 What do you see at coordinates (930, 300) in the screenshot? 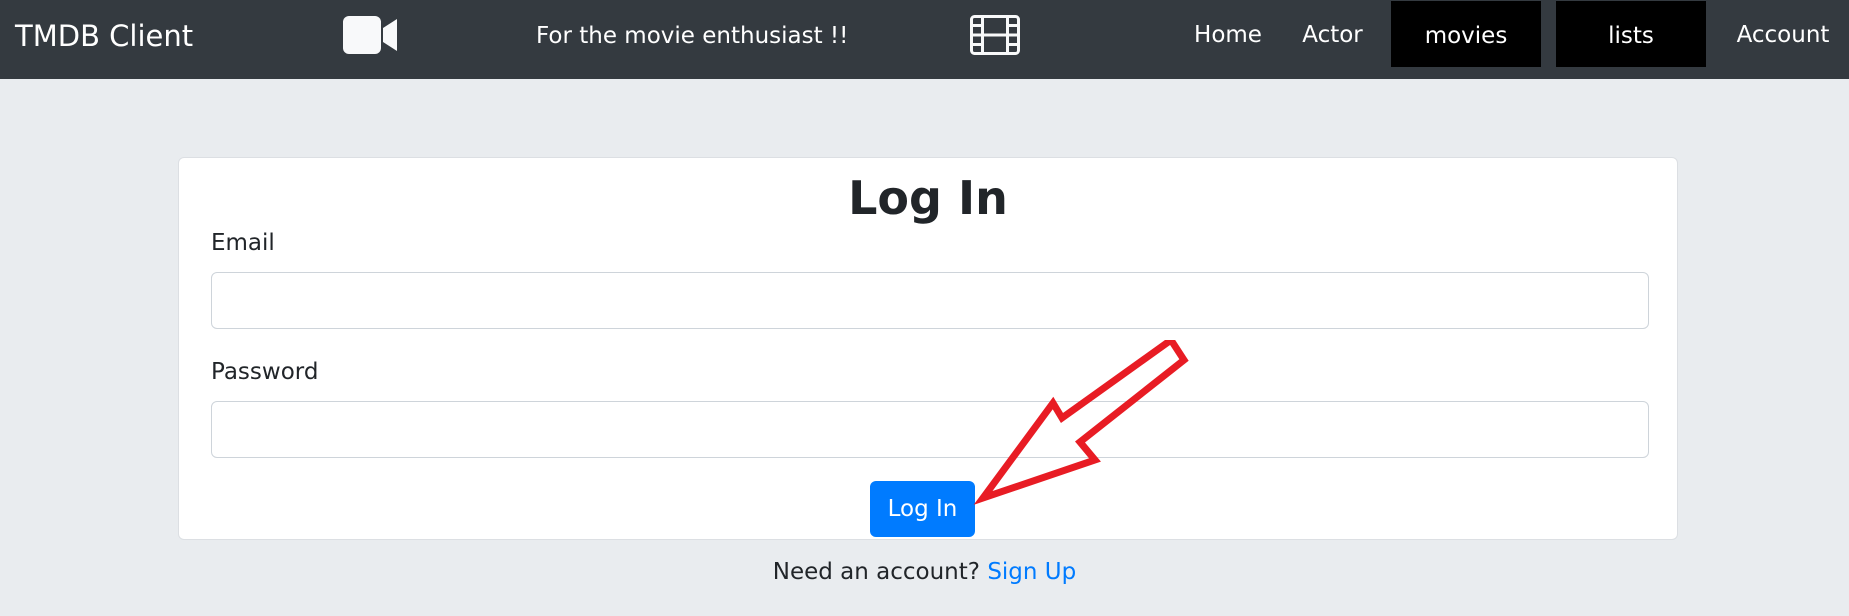
I see `email-field` at bounding box center [930, 300].